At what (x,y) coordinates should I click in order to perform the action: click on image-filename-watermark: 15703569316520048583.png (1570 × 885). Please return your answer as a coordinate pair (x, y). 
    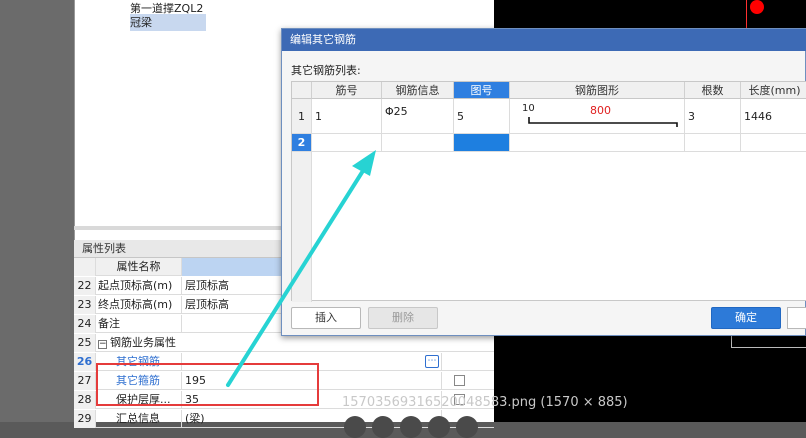
    Looking at the image, I should click on (485, 402).